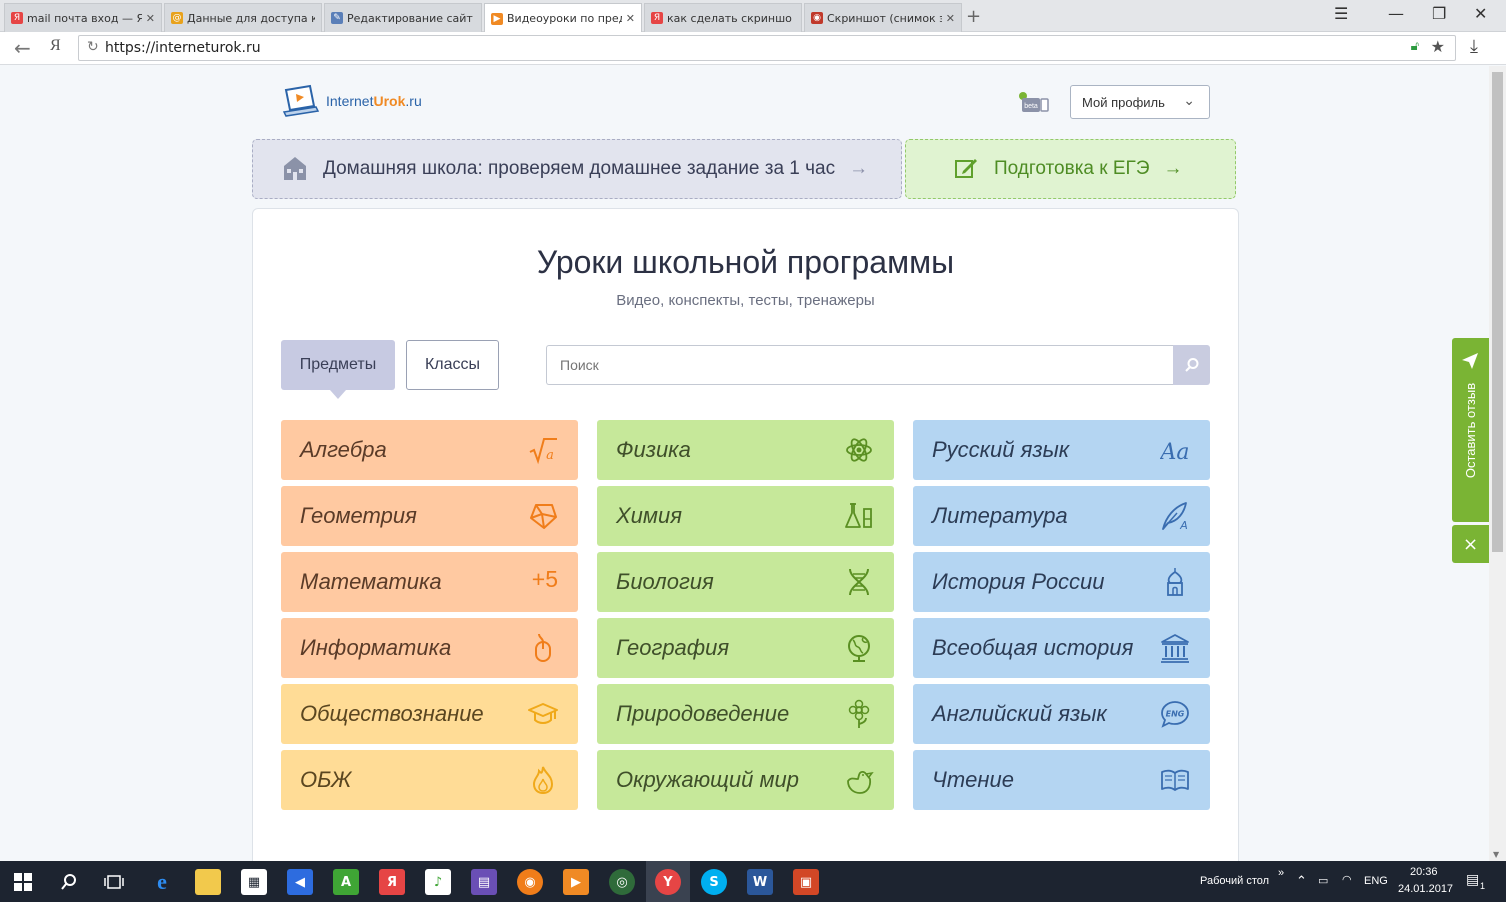  I want to click on green-app-icon: ♪, so click(438, 882).